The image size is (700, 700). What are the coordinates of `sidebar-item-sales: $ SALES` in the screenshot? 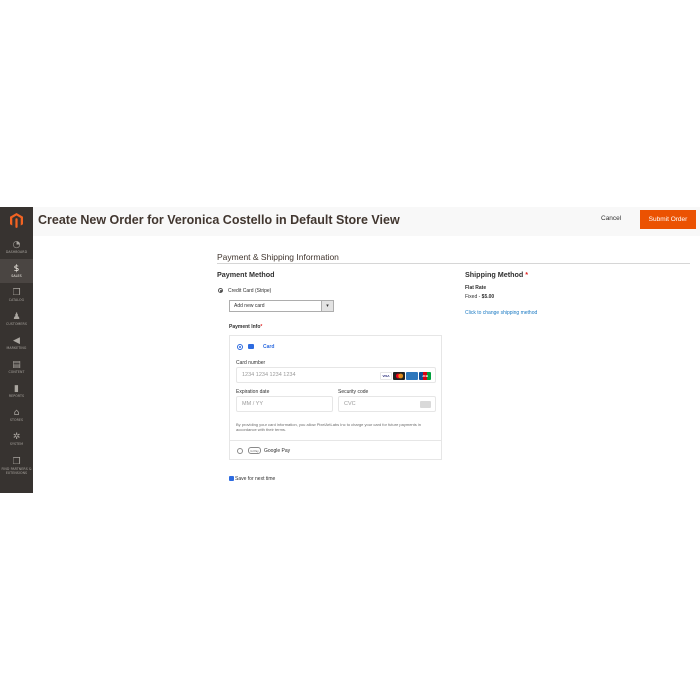 It's located at (16, 271).